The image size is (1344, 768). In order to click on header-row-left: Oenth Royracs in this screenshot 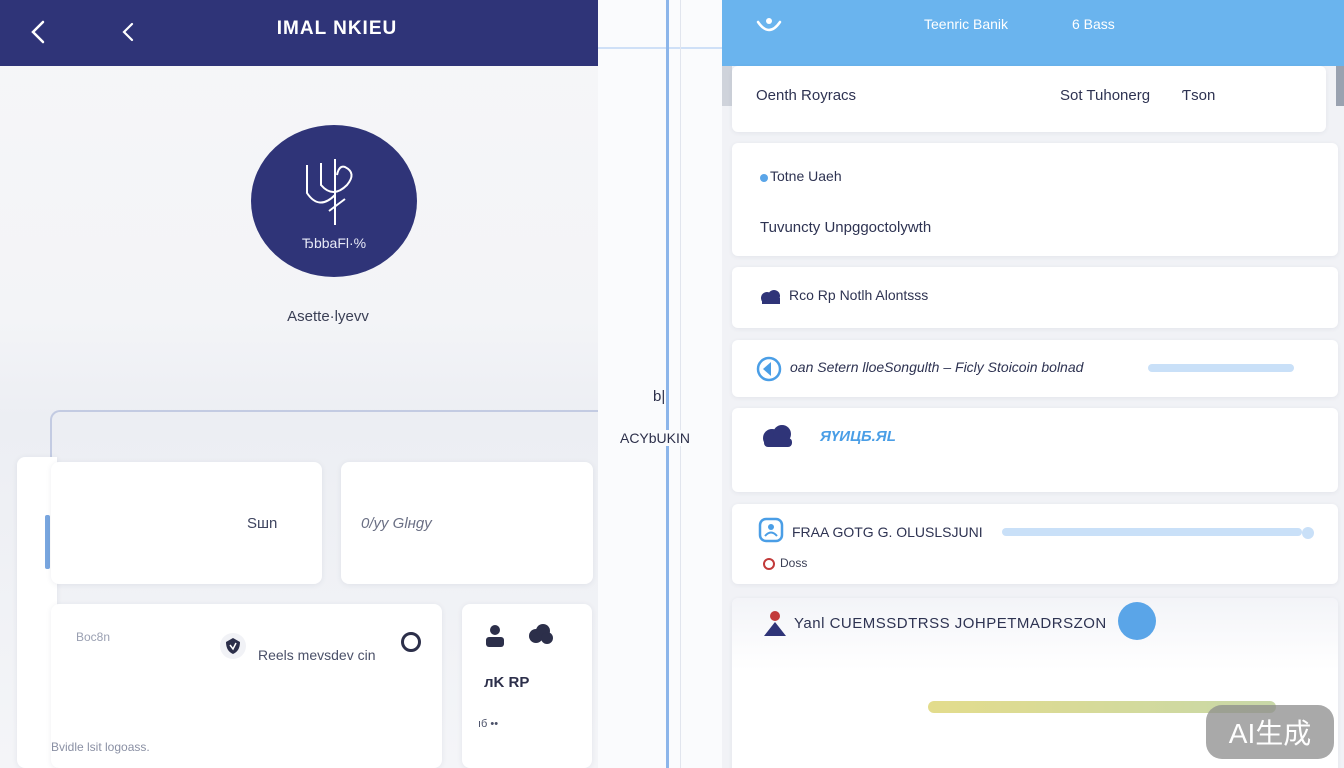, I will do `click(806, 95)`.